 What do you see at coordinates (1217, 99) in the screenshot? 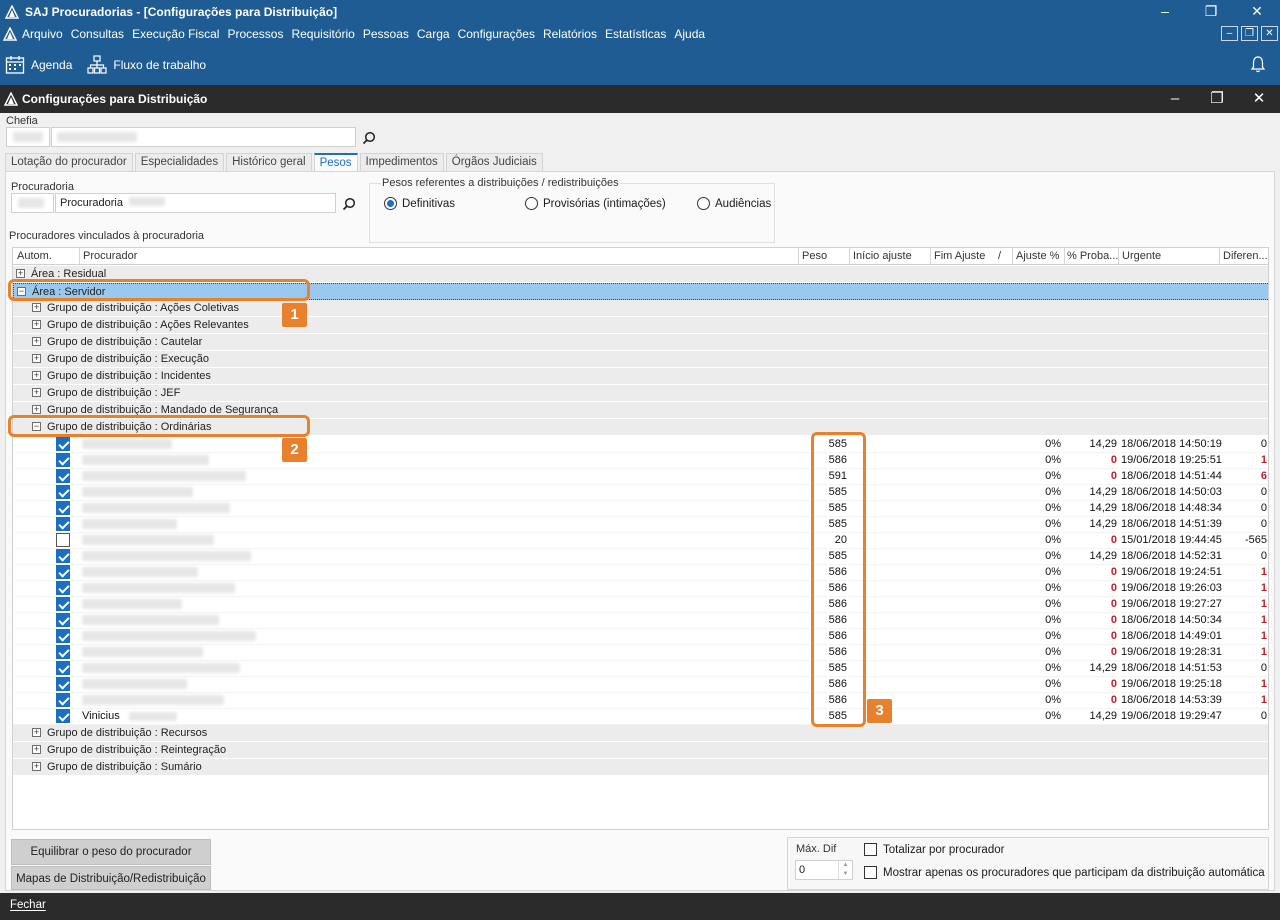
I see `window-restore-icon: ❐` at bounding box center [1217, 99].